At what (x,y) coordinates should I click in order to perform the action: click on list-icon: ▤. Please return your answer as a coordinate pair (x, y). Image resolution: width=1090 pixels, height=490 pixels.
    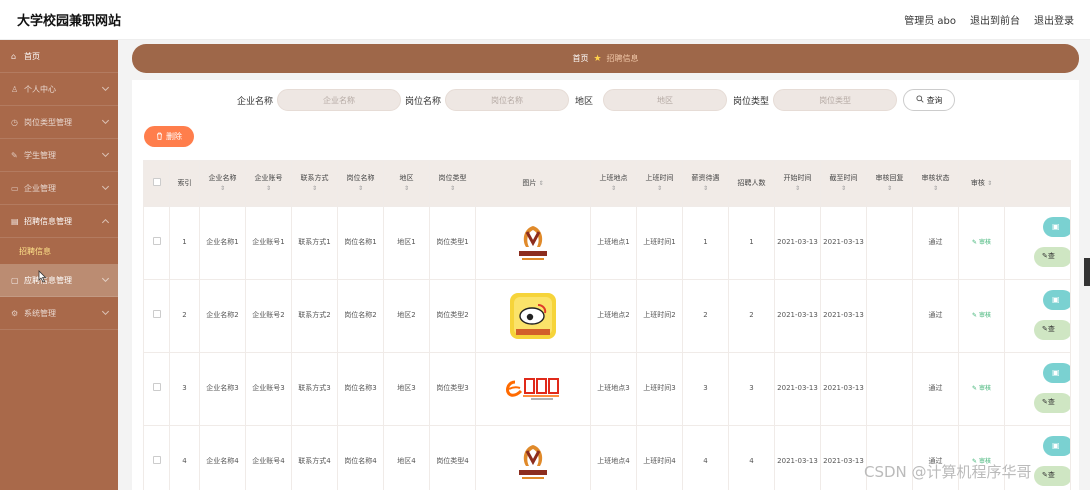
    Looking at the image, I should click on (15, 221).